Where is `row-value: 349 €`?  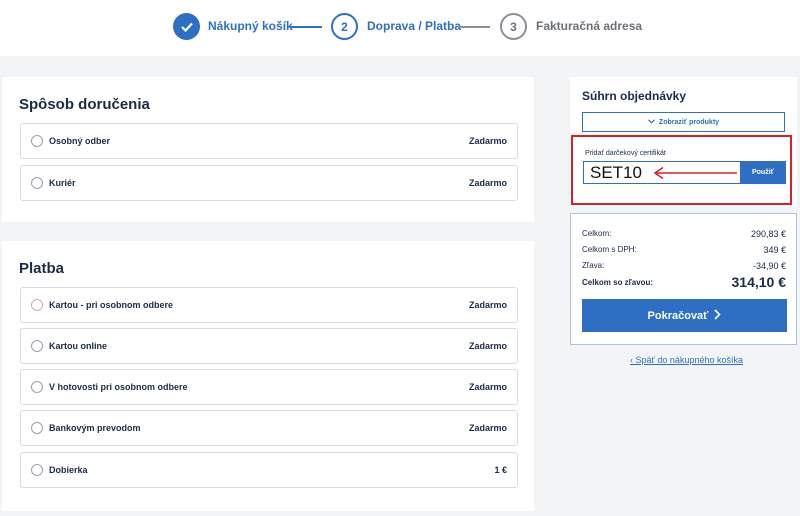
row-value: 349 € is located at coordinates (774, 250).